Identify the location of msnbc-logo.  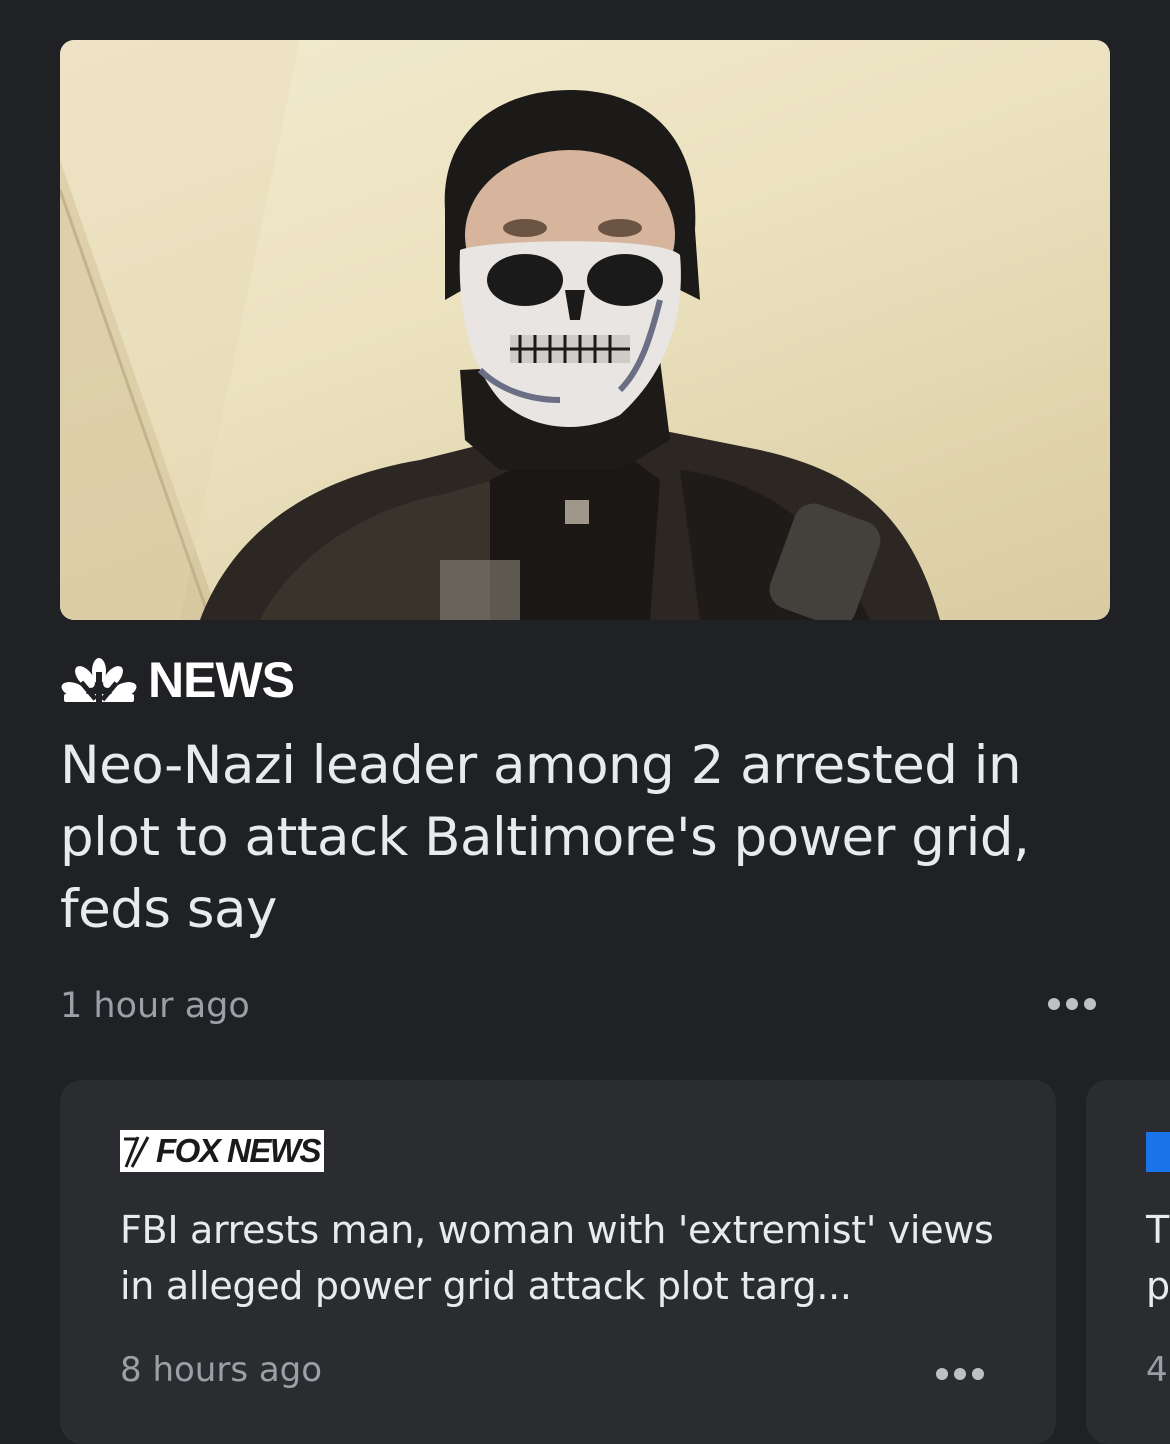
(1158, 1152).